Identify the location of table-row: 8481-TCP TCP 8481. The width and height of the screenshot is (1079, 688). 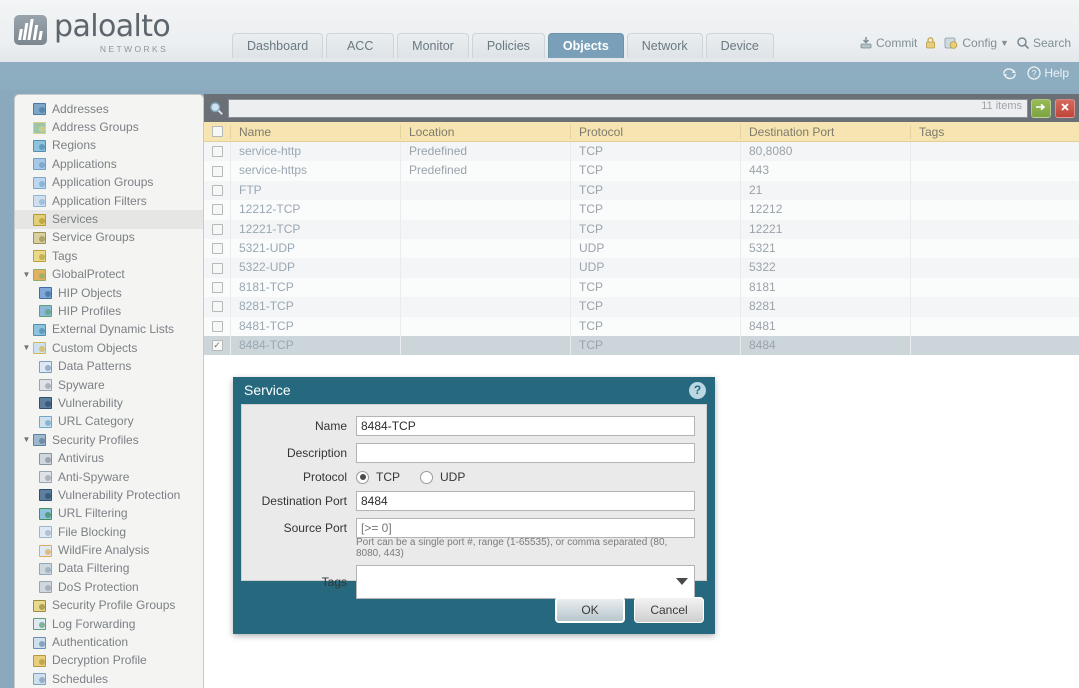
(641, 326).